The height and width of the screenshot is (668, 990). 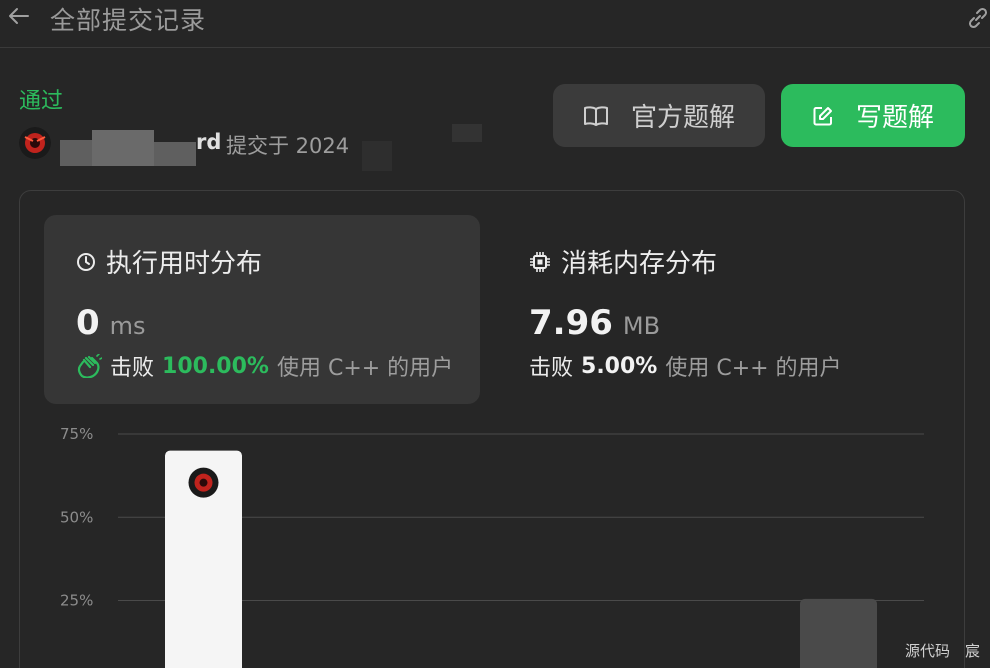 I want to click on chart-bar, so click(x=838, y=633).